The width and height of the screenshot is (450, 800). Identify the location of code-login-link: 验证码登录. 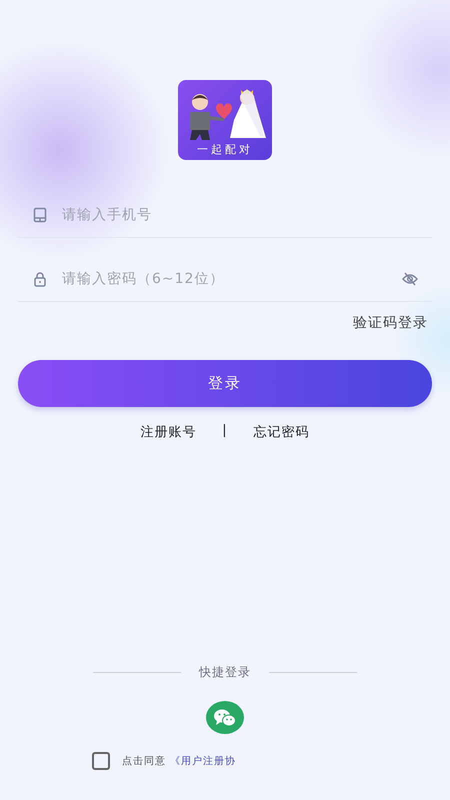
(392, 323).